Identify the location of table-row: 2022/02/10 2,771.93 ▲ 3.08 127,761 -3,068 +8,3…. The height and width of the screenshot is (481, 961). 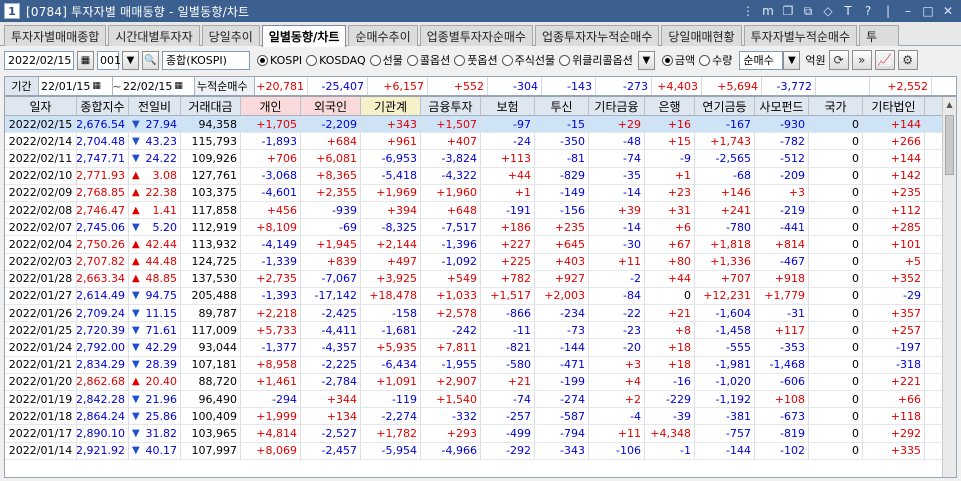
(480, 176).